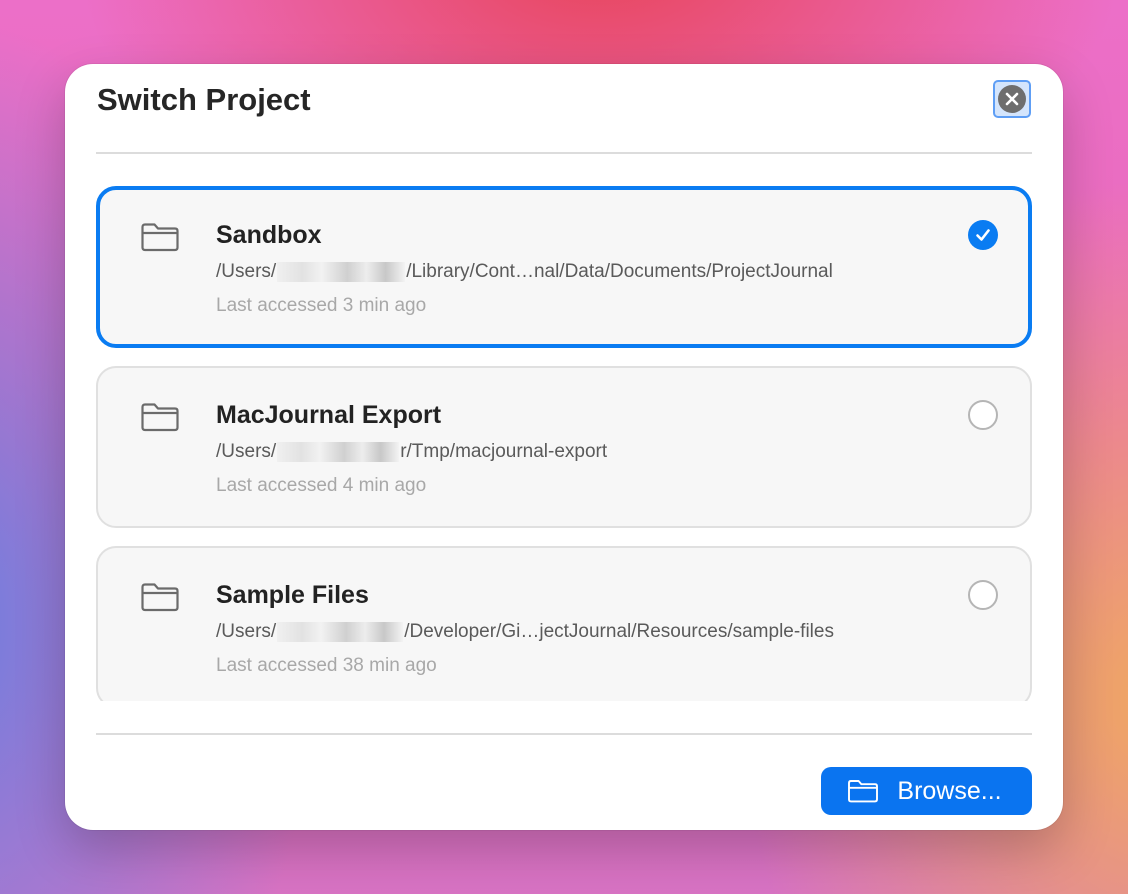 The image size is (1128, 894). Describe the element at coordinates (269, 235) in the screenshot. I see `project-name: Sandbox` at that location.